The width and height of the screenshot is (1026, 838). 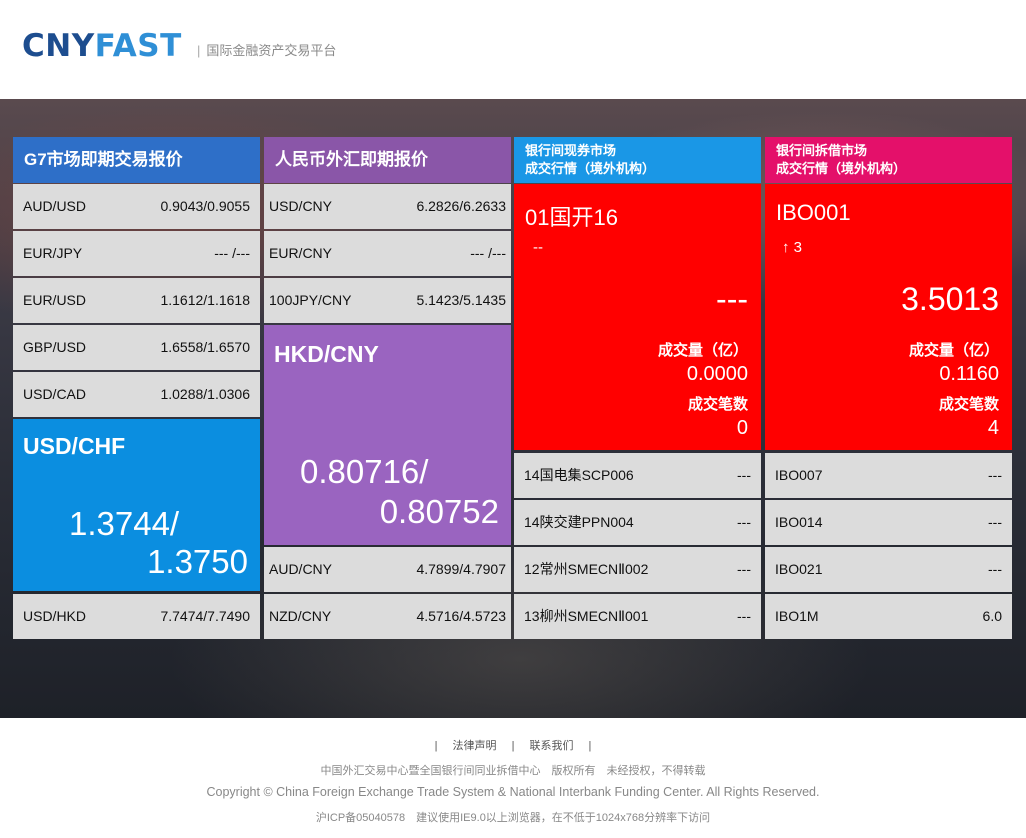 What do you see at coordinates (513, 49) in the screenshot?
I see `site-header: CNYFAST | 国际金融资产交易平台` at bounding box center [513, 49].